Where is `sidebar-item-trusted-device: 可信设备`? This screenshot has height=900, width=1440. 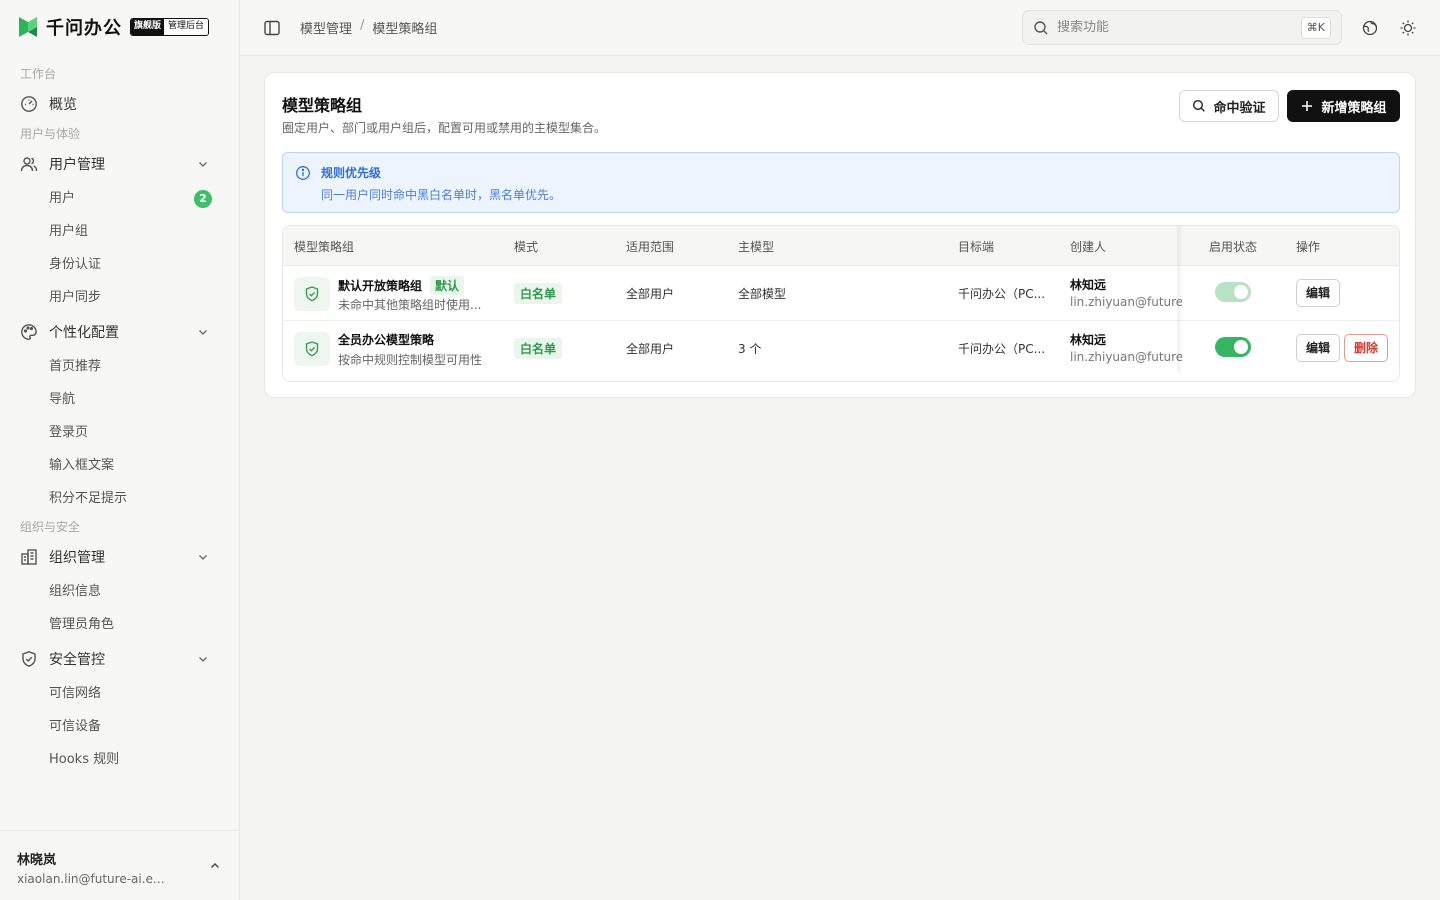 sidebar-item-trusted-device: 可信设备 is located at coordinates (120, 726).